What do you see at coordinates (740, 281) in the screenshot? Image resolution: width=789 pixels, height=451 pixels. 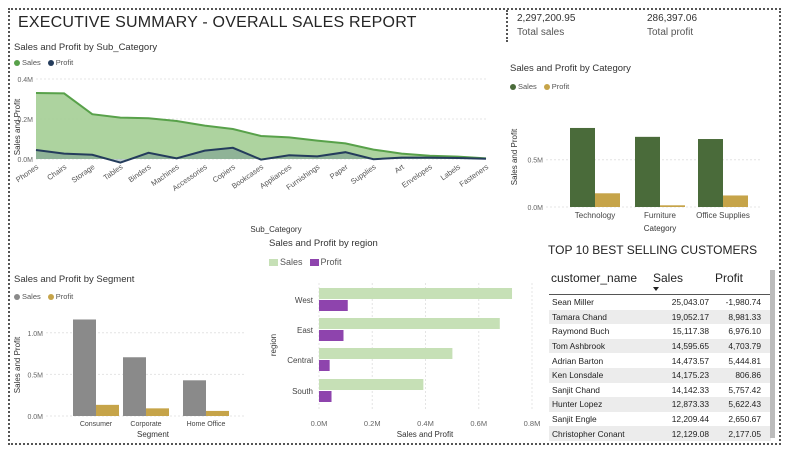 I see `column-header-profit: Profit` at bounding box center [740, 281].